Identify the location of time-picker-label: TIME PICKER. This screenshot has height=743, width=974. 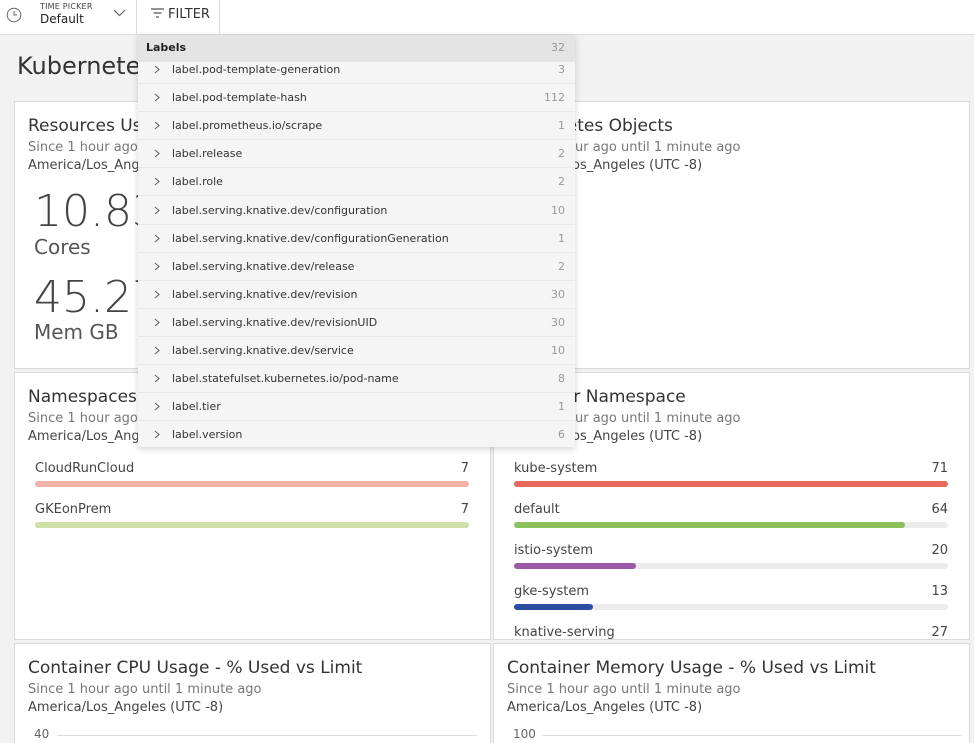
(66, 6).